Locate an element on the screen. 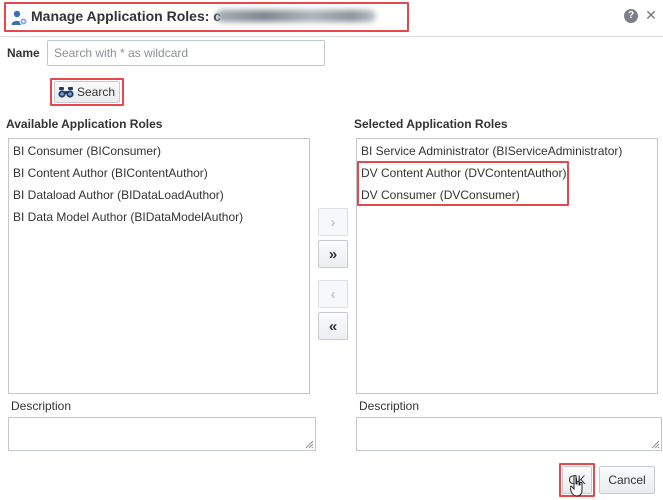 The width and height of the screenshot is (663, 500). selected-roles-heading: Selected Application Roles is located at coordinates (431, 124).